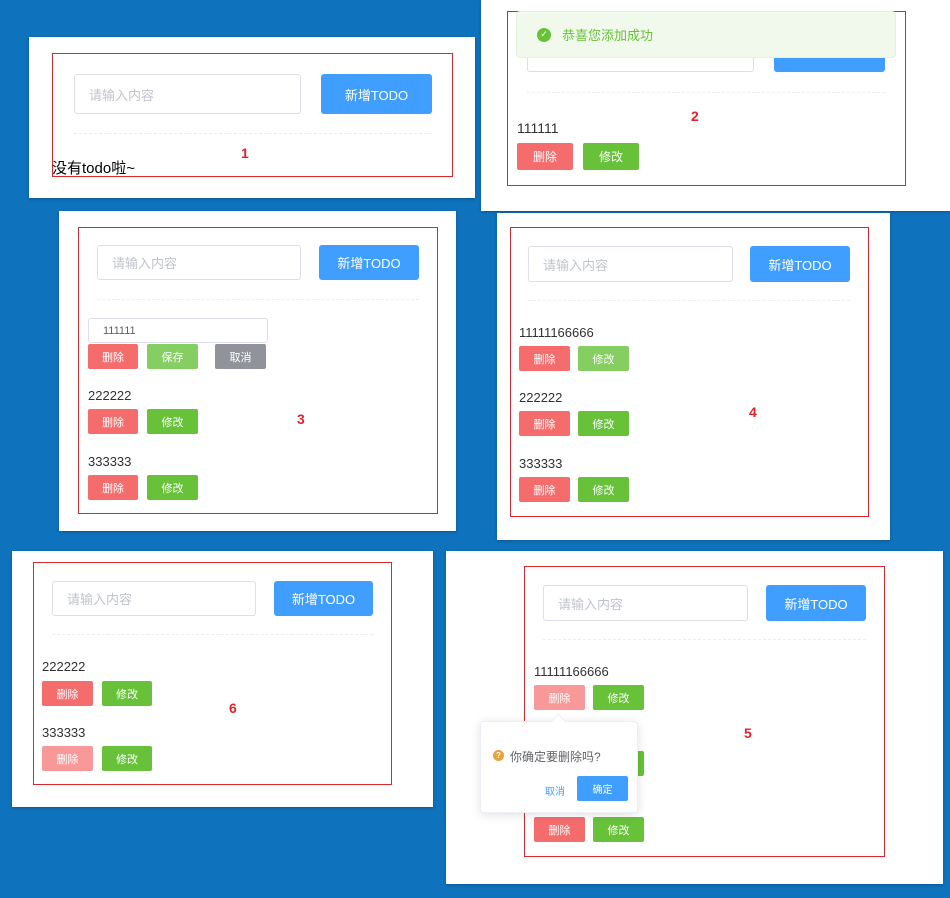  What do you see at coordinates (715, 105) in the screenshot?
I see `panel-2: ✓ 恭喜您添加成功 111111 删除 修改 2` at bounding box center [715, 105].